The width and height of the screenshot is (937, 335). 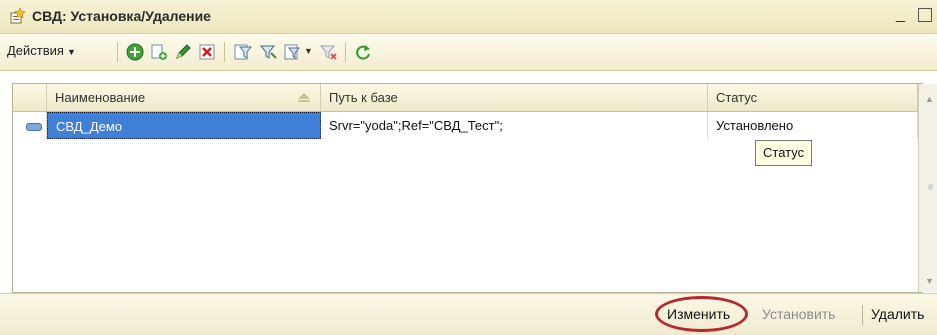 I want to click on filter-history-icon, so click(x=293, y=52).